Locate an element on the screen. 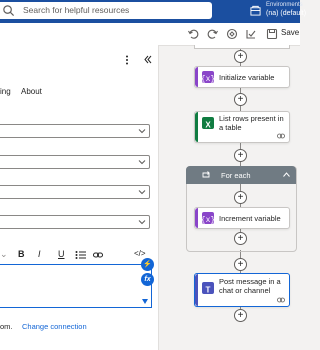 The image size is (320, 350). save-button: Save is located at coordinates (290, 32).